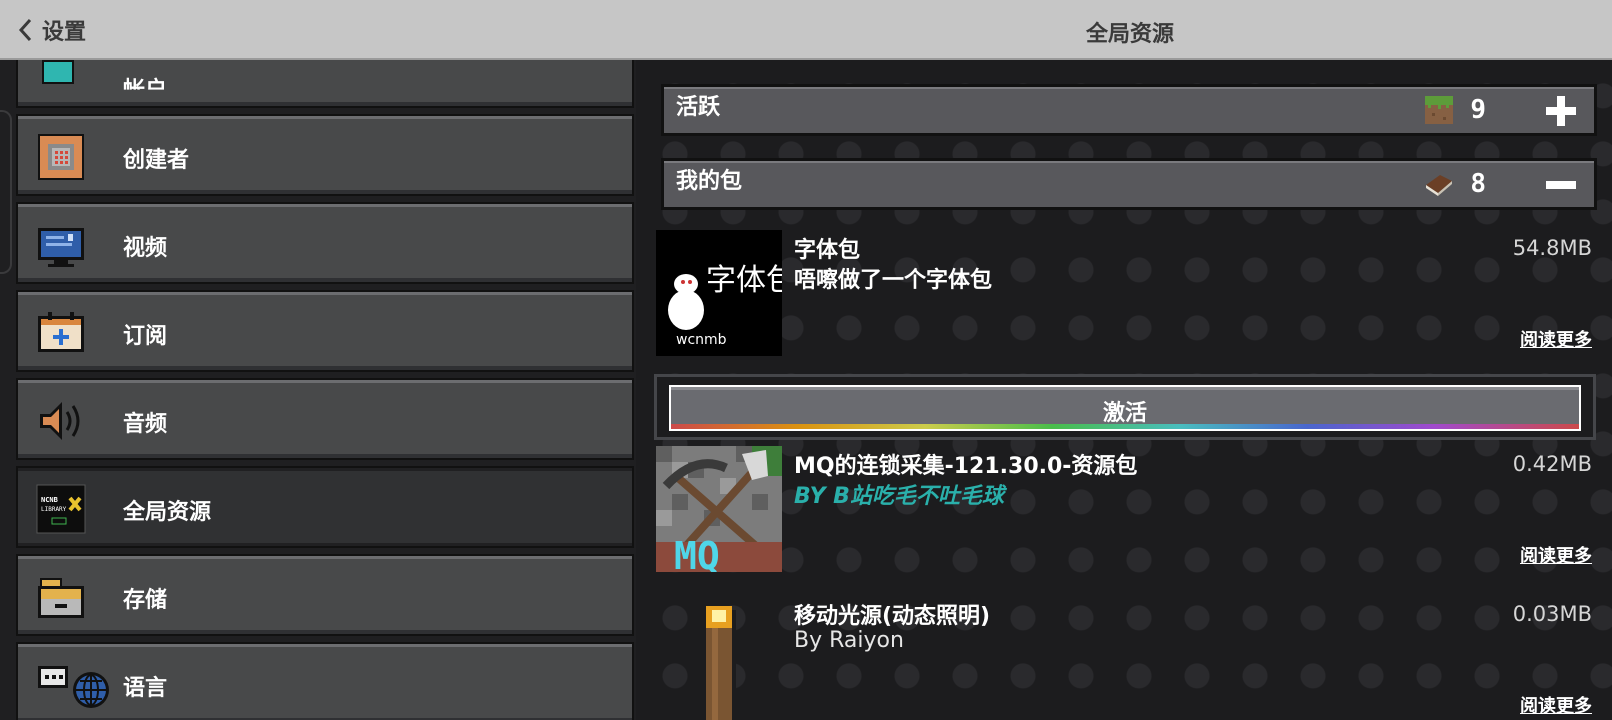 The width and height of the screenshot is (1612, 720). I want to click on back-button: 设置, so click(52, 30).